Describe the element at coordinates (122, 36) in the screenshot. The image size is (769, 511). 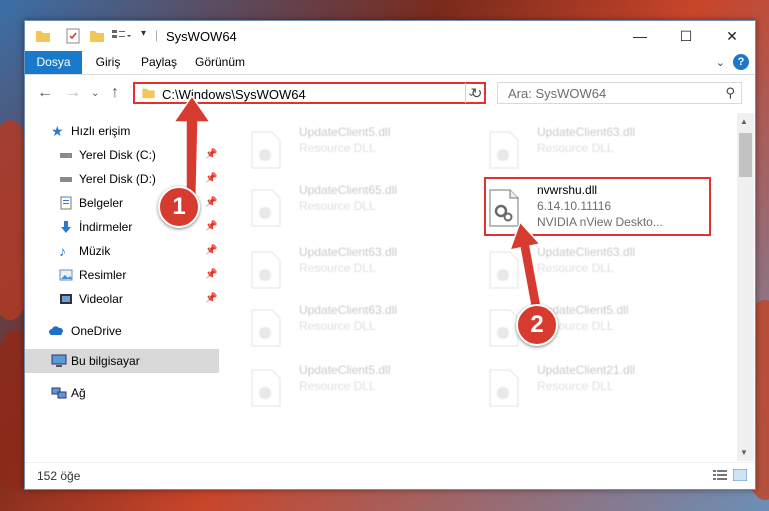
I see `view-menu-icon` at that location.